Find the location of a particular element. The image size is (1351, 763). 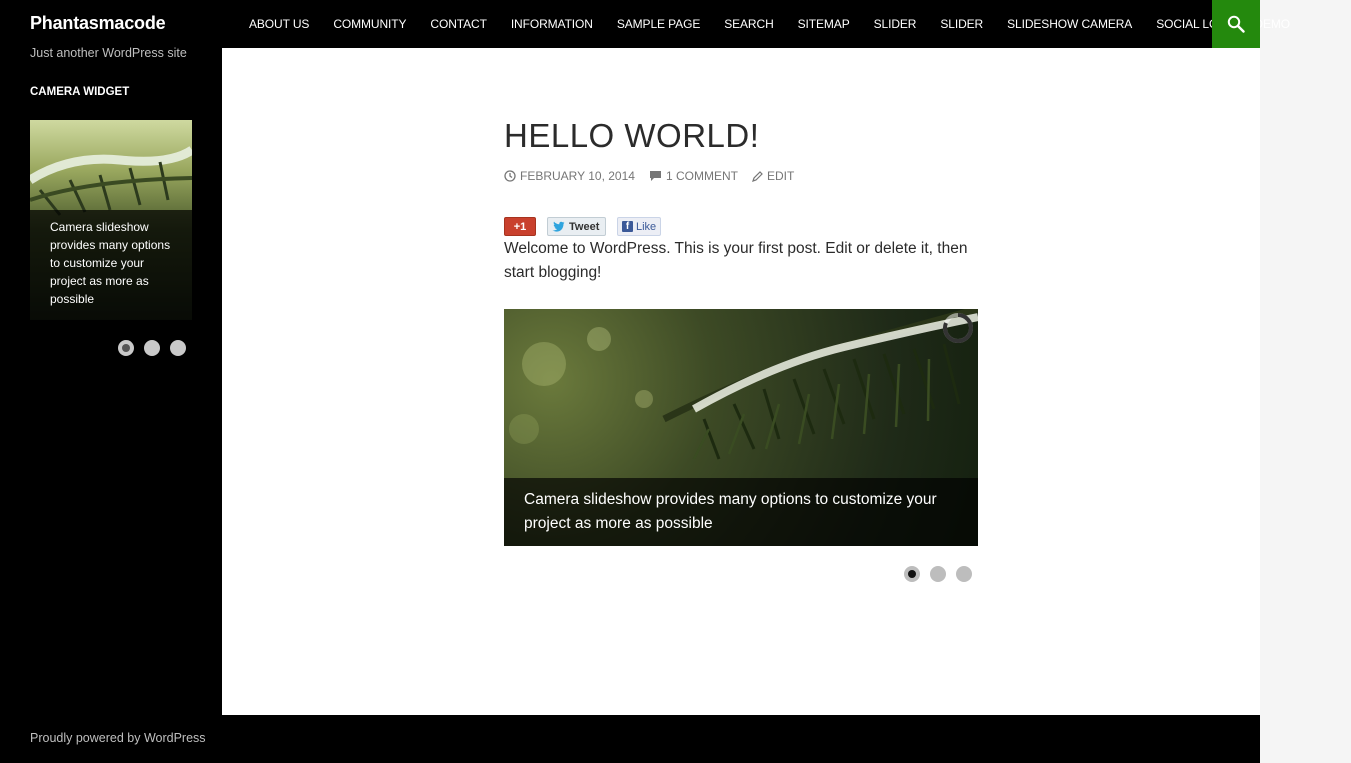

nav-item-sample-page: SAMPLE PAGE is located at coordinates (658, 24).